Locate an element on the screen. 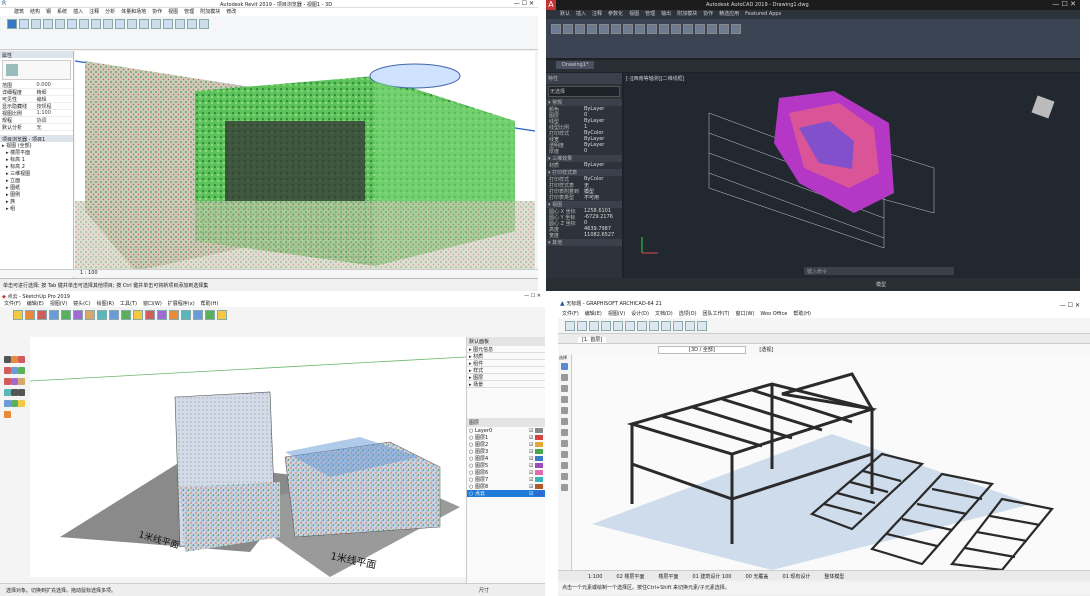  column-tool-icon is located at coordinates (564, 399).